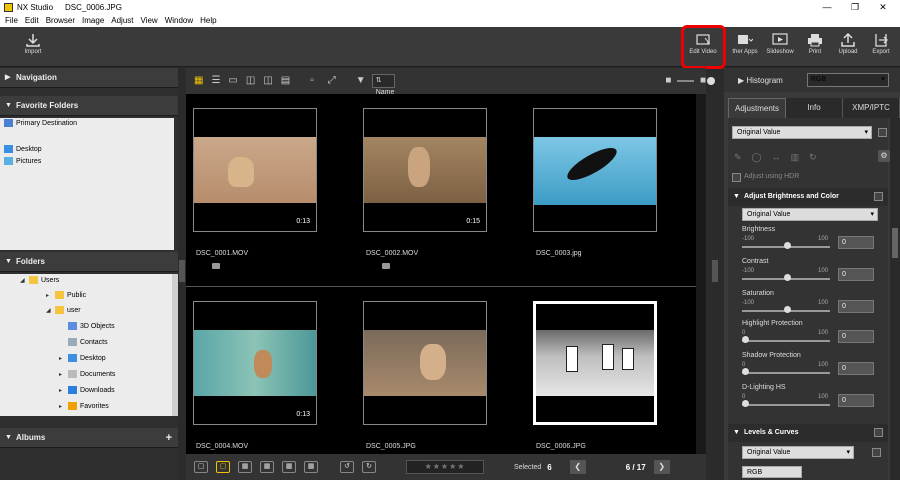  What do you see at coordinates (271, 386) in the screenshot?
I see `thumbnail-item: 0:13 DSC_0004.MOV` at bounding box center [271, 386].